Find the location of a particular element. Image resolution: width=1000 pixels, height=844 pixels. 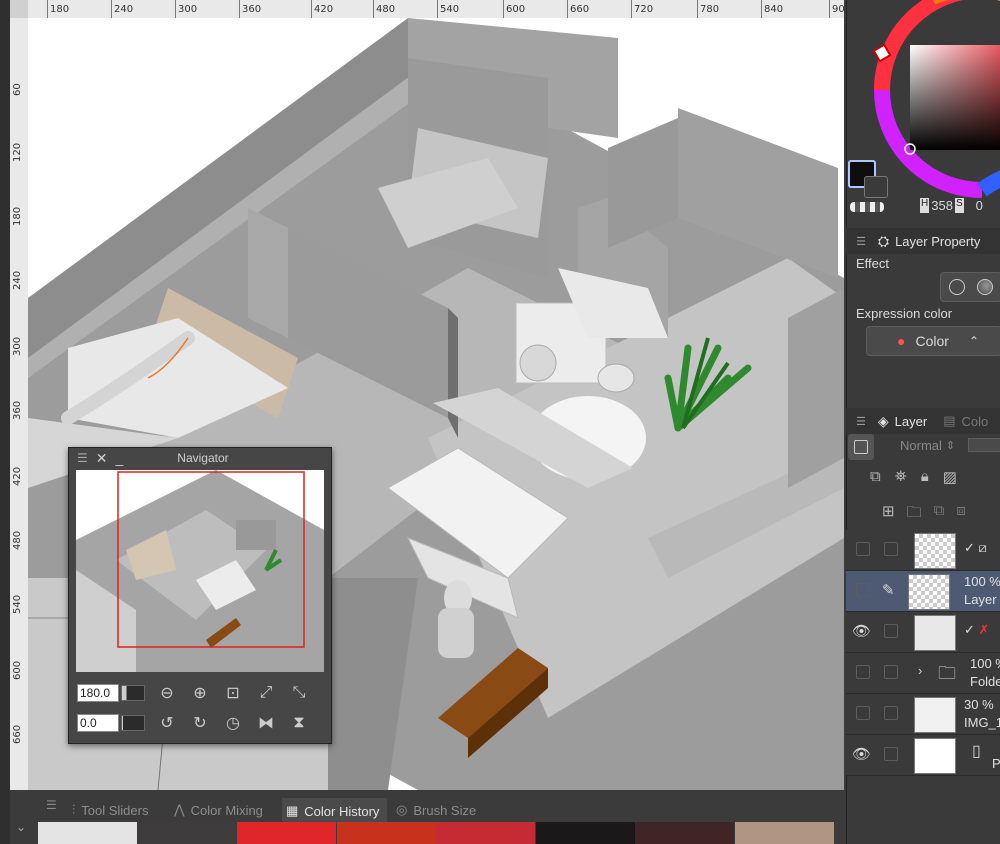

tab-tool-sliders: ⫶ Tool Sliders is located at coordinates (110, 810).